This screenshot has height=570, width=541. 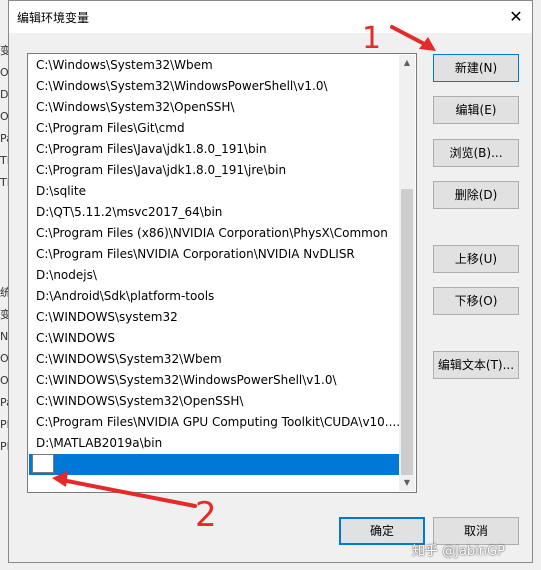 What do you see at coordinates (215, 443) in the screenshot?
I see `path-list-item: D:\MATLAB2019a\bin` at bounding box center [215, 443].